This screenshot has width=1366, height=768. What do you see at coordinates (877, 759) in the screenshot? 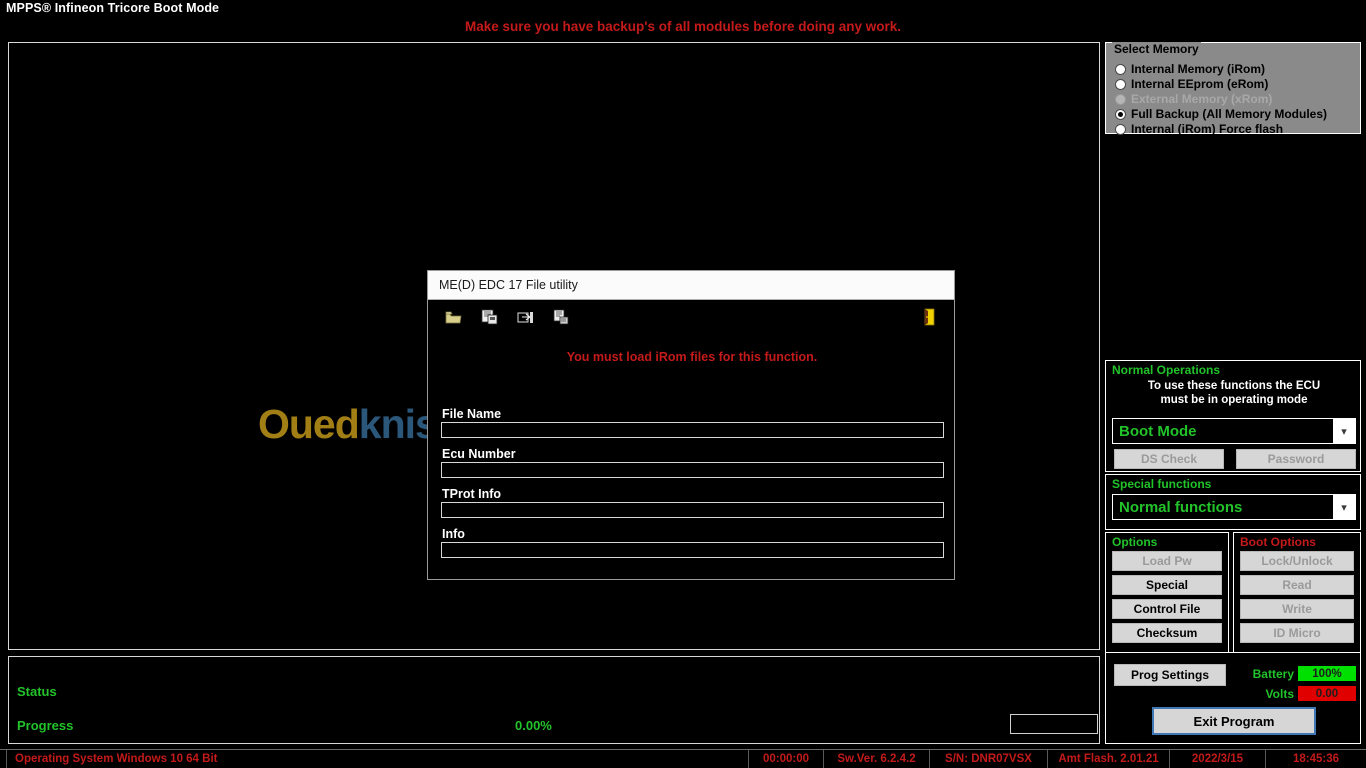
I see `statusbar-software-version: Sw.Ver. 6.2.4.2` at bounding box center [877, 759].